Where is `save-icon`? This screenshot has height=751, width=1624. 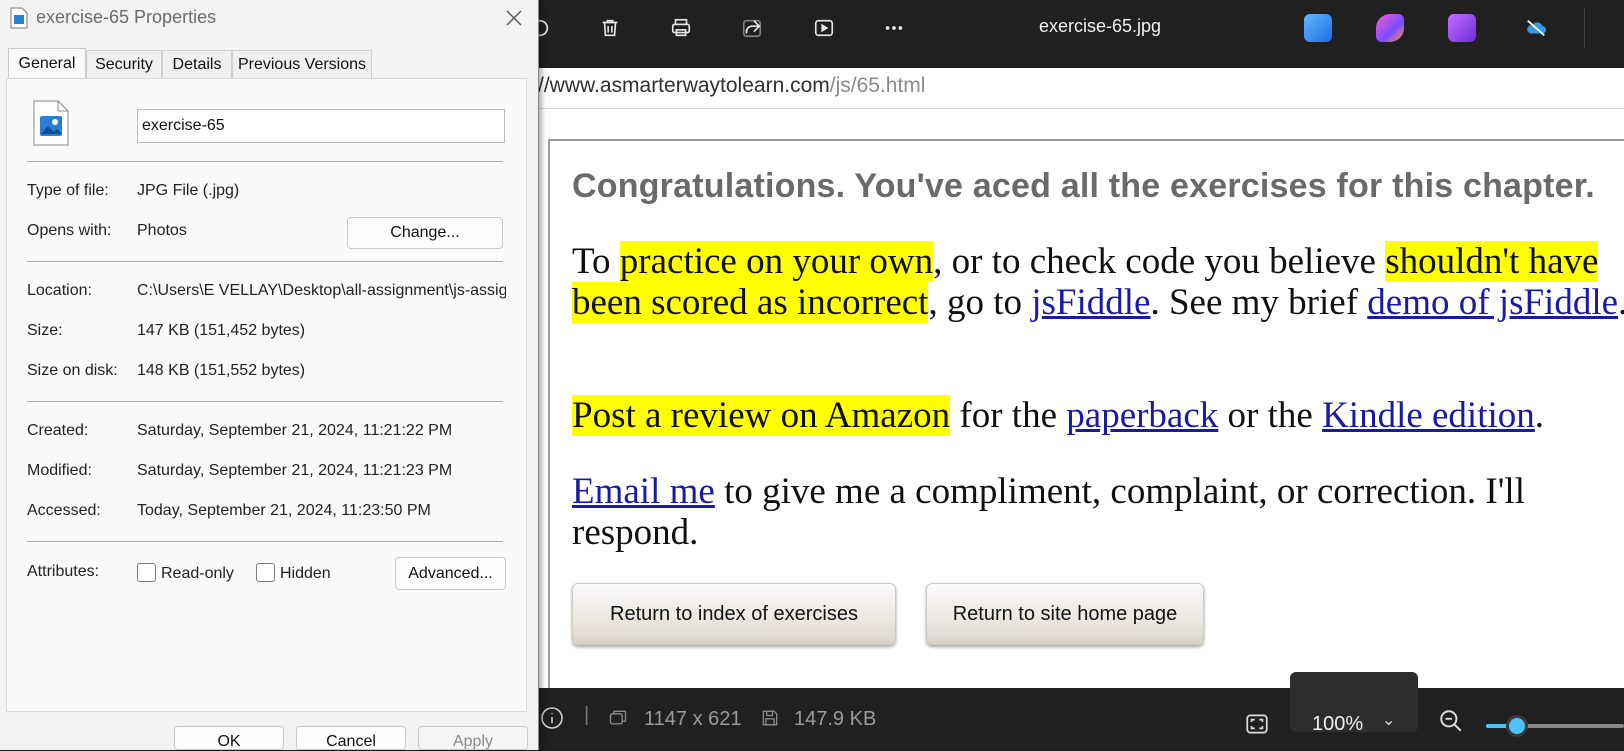
save-icon is located at coordinates (770, 718).